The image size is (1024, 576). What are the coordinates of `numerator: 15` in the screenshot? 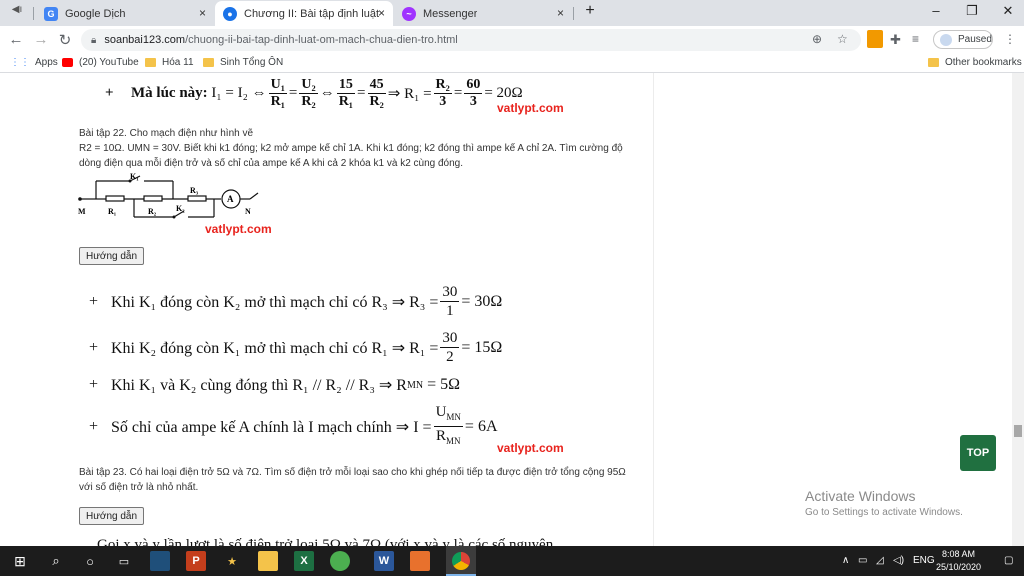 It's located at (345, 85).